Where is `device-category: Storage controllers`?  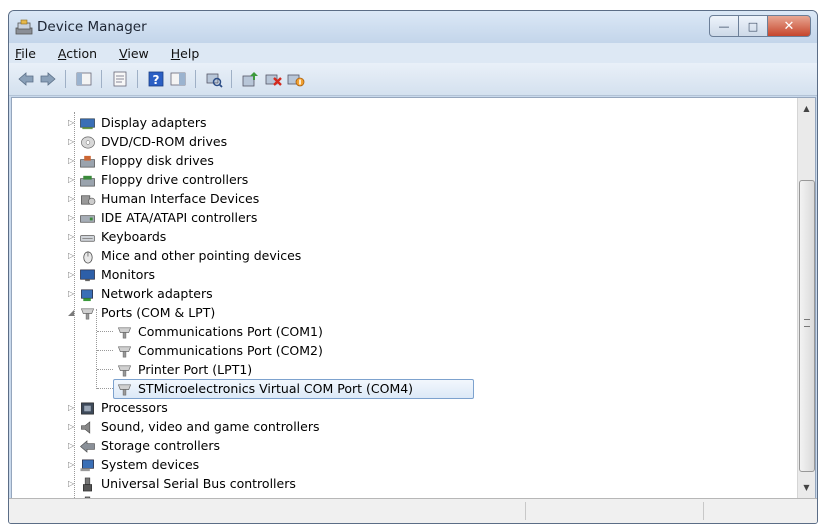 device-category: Storage controllers is located at coordinates (160, 445).